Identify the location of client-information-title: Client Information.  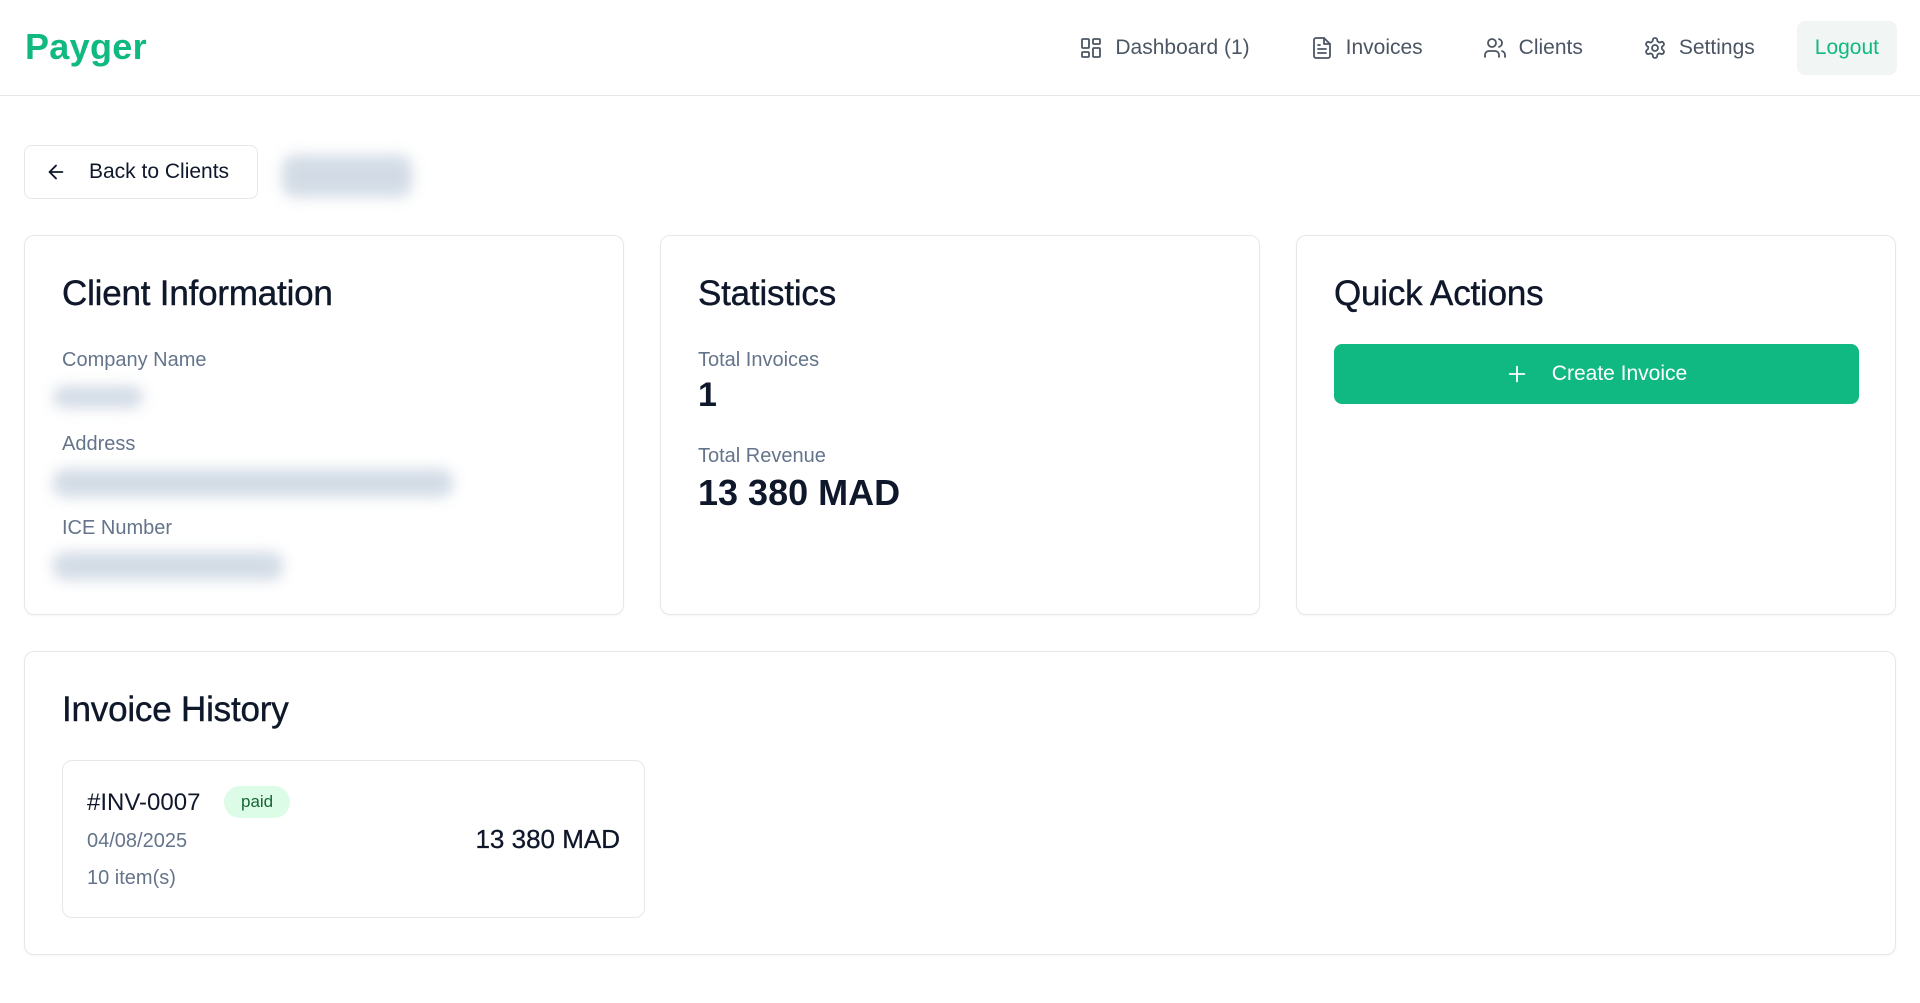
(197, 293).